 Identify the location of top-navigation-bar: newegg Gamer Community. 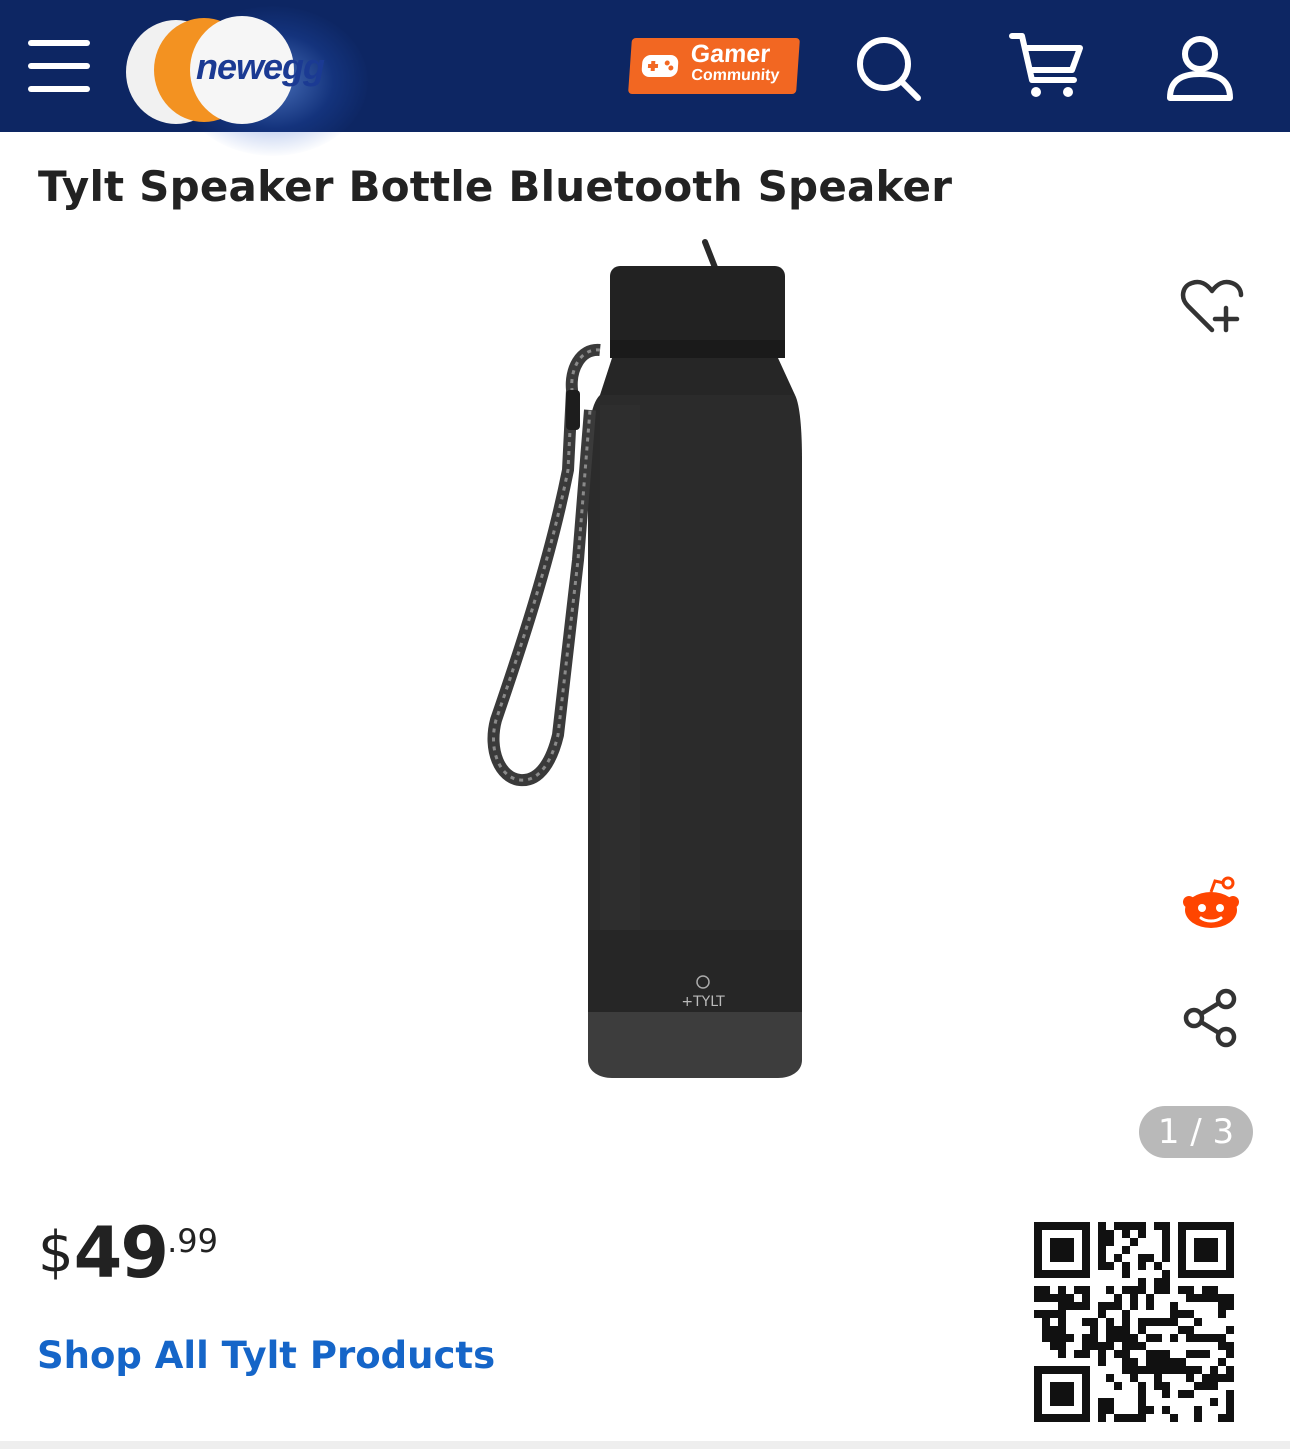
(645, 78).